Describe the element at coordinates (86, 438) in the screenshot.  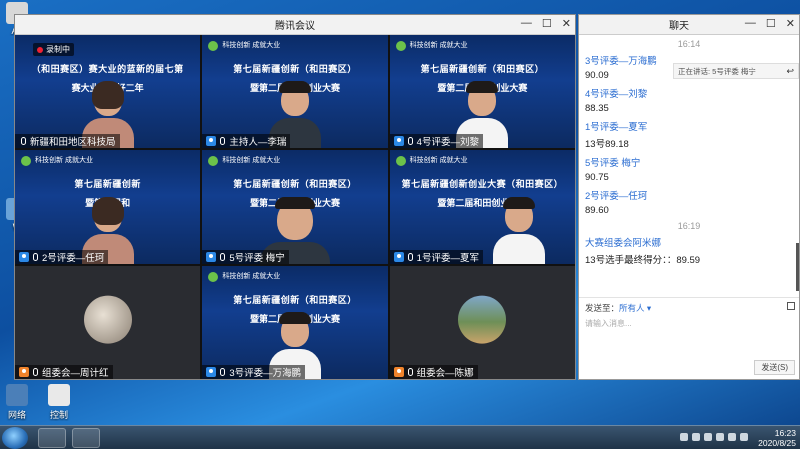
I see `wechat-app-icon` at that location.